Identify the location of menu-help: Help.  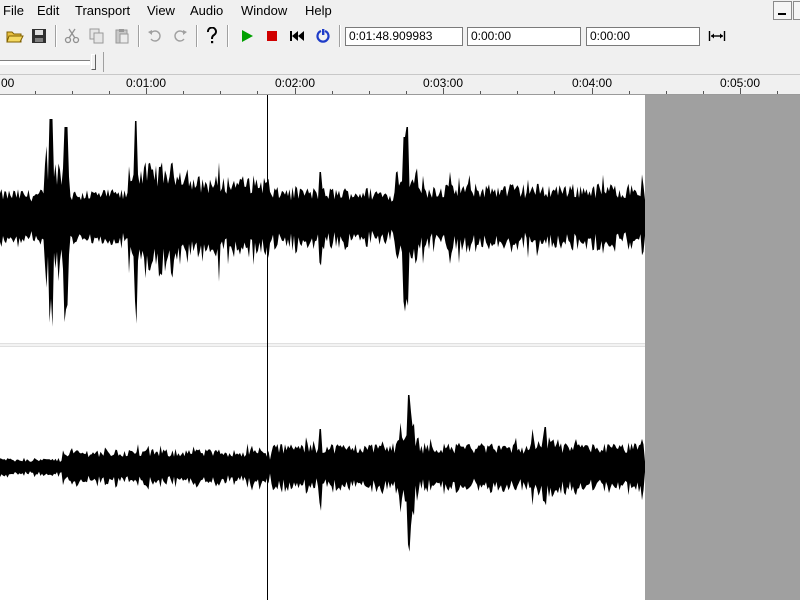
(318, 10).